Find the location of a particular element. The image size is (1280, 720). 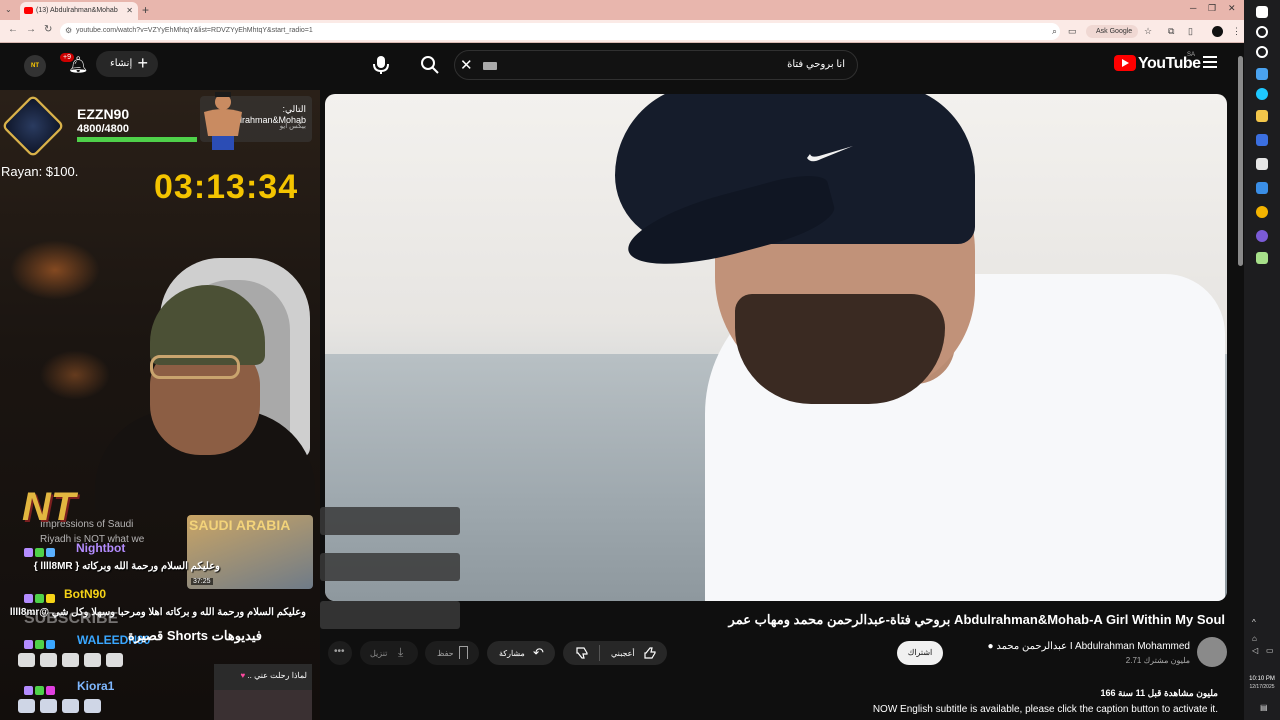

task-view-icon is located at coordinates (1262, 52).